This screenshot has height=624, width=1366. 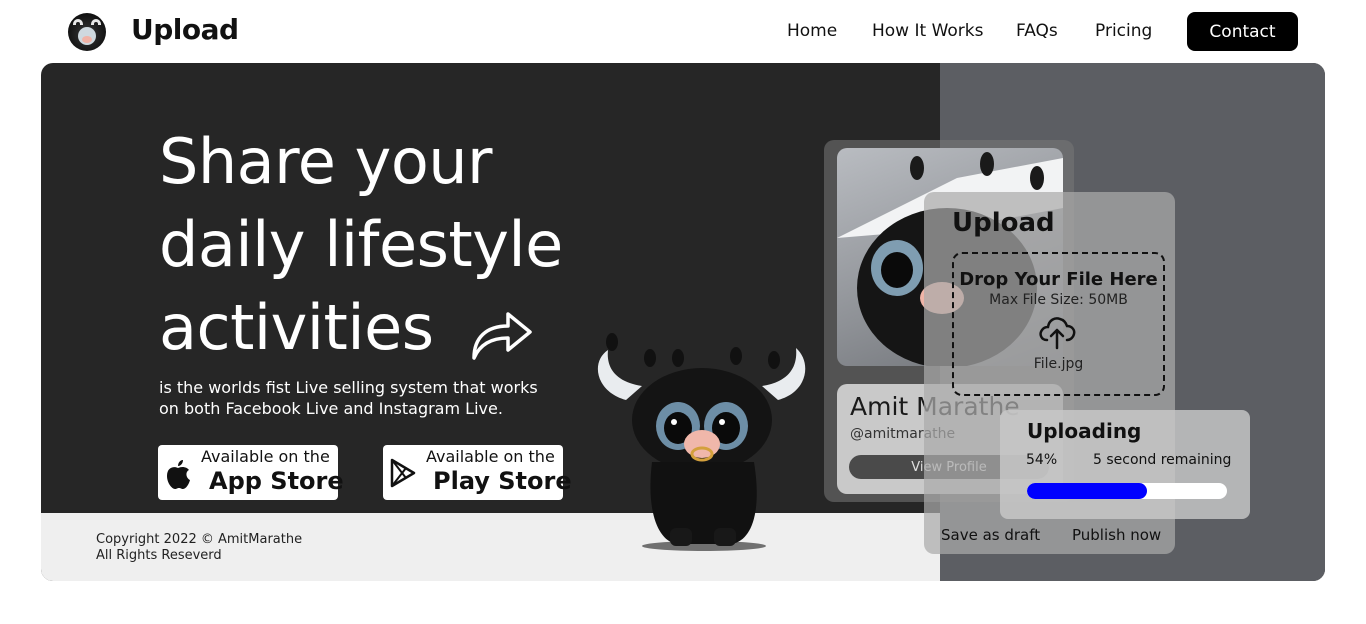 I want to click on app-store-small: Available on the, so click(x=265, y=456).